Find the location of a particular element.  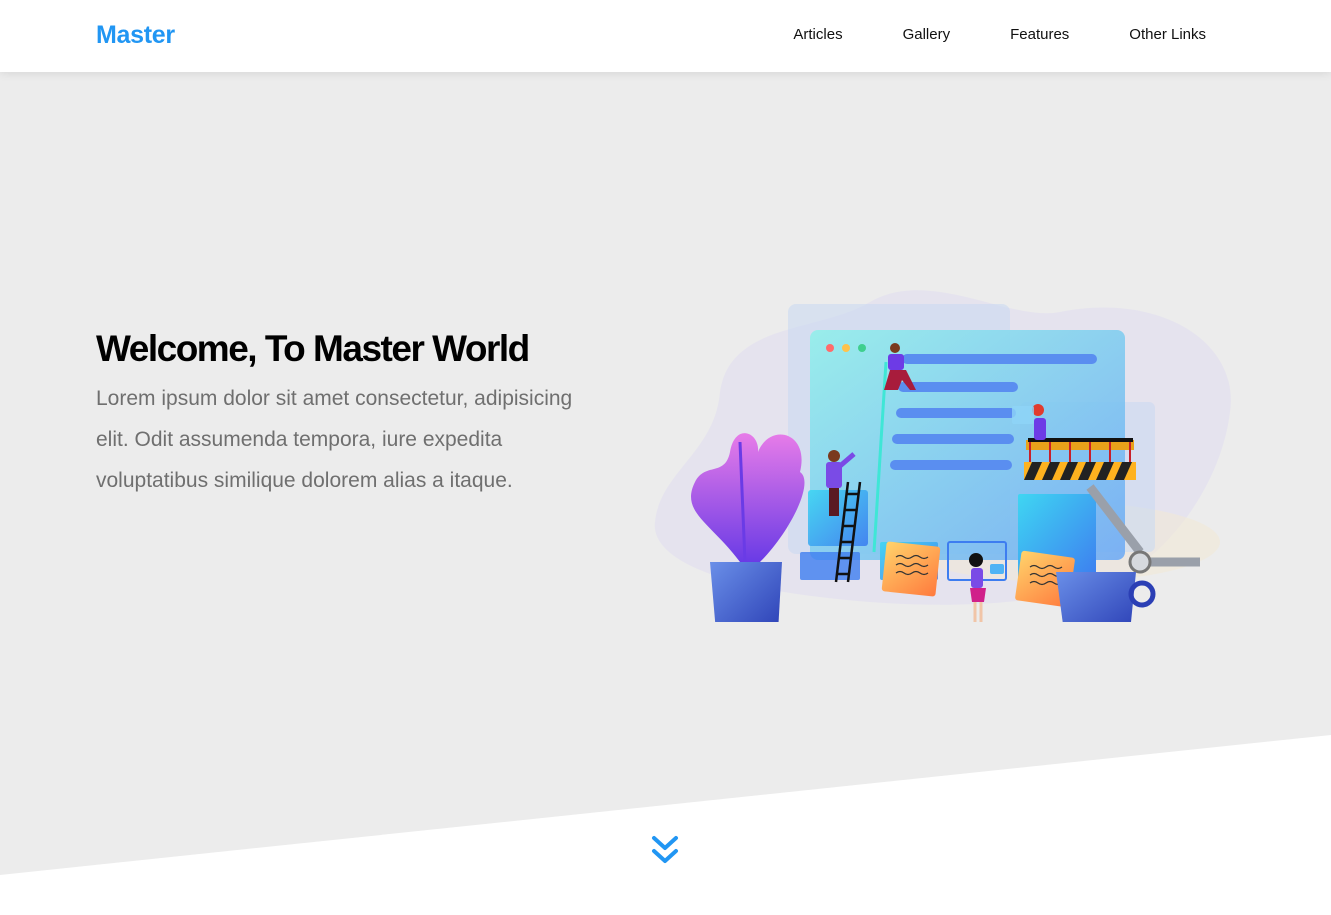

nav-link-gallery: Gallery is located at coordinates (927, 34).